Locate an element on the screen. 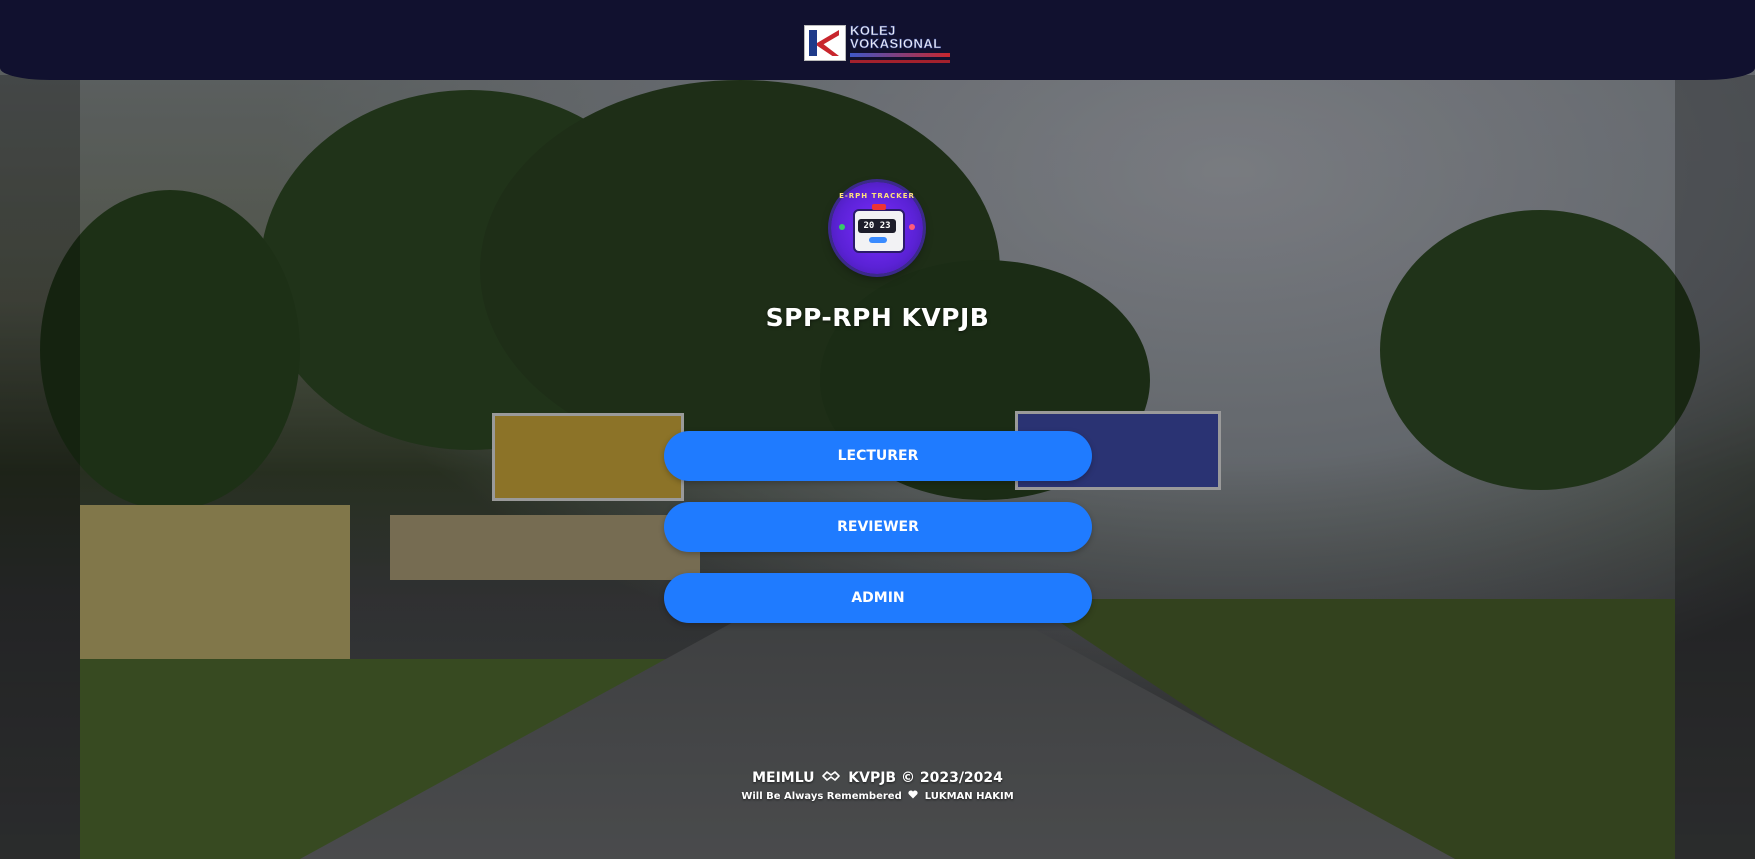 This screenshot has height=859, width=1755. badge-ring-text: E-RPH TRACKER is located at coordinates (877, 196).